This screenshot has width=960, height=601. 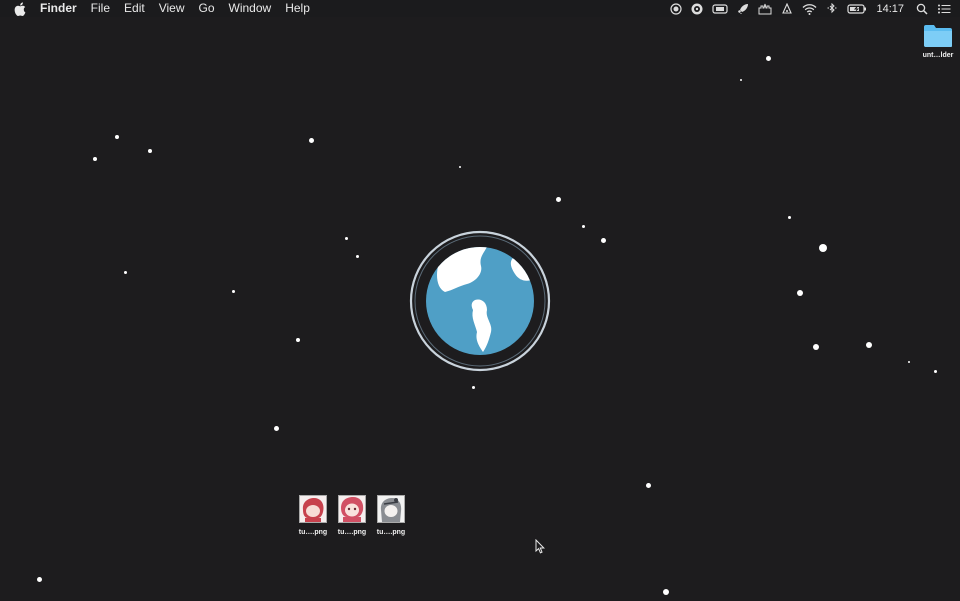 What do you see at coordinates (938, 55) in the screenshot?
I see `folder-label: unt…lder` at bounding box center [938, 55].